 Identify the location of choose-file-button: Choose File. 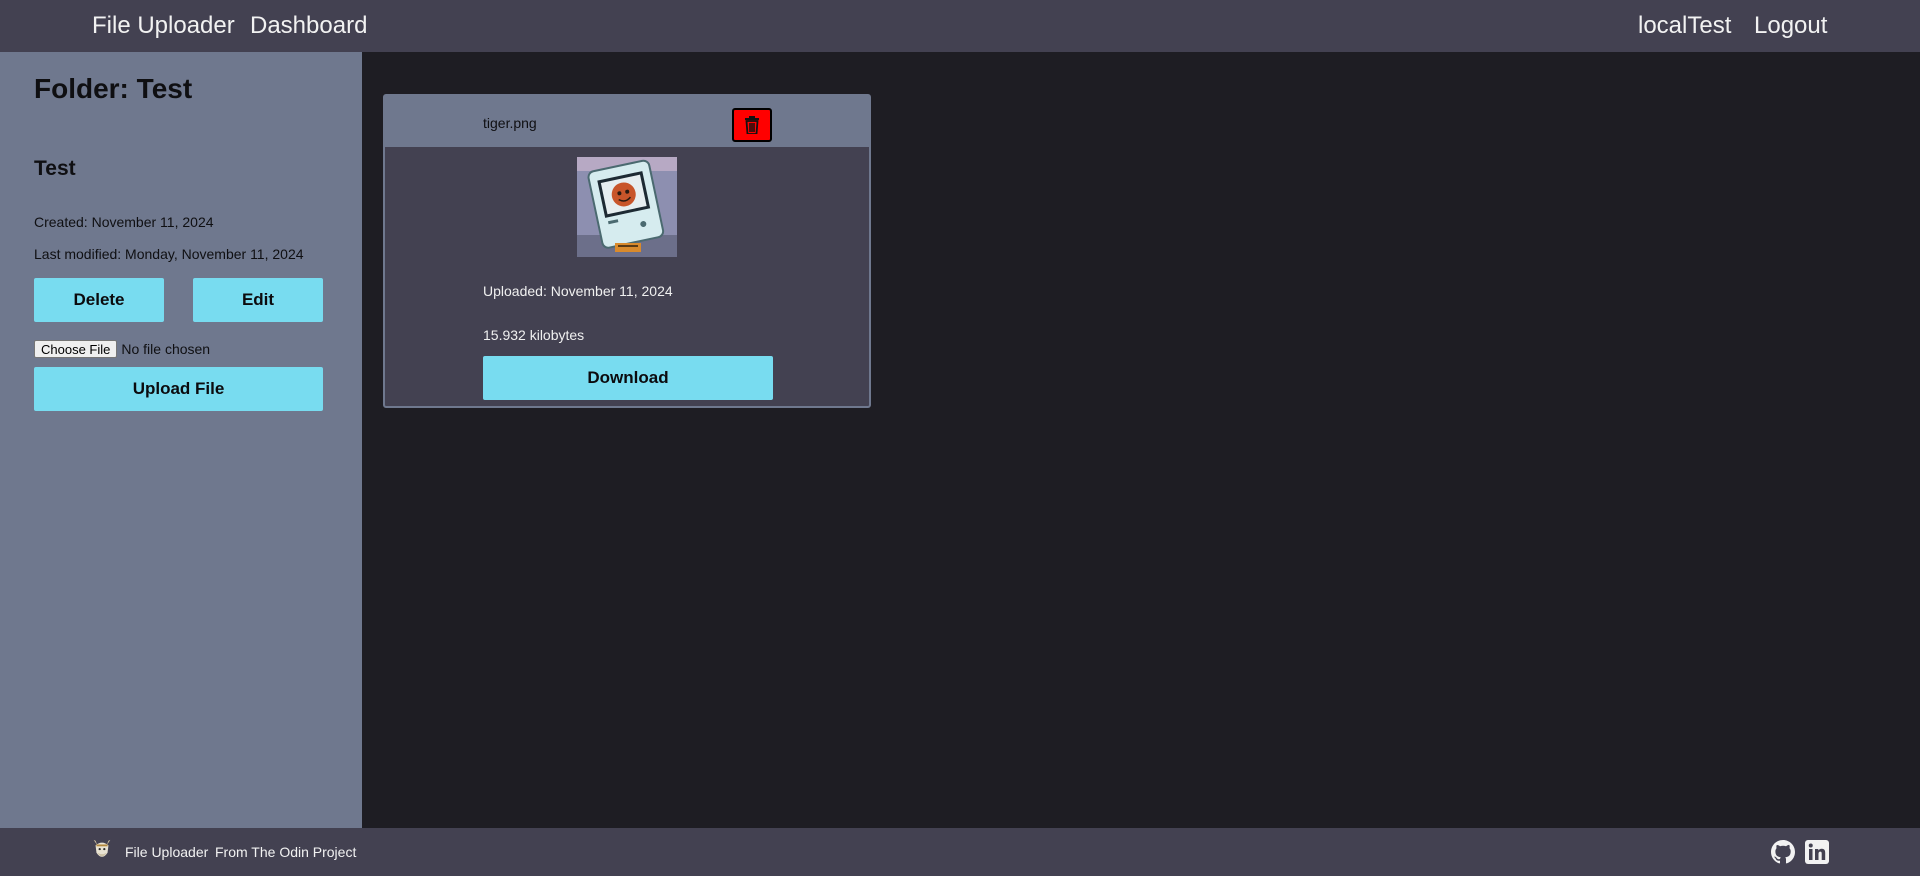
(76, 349).